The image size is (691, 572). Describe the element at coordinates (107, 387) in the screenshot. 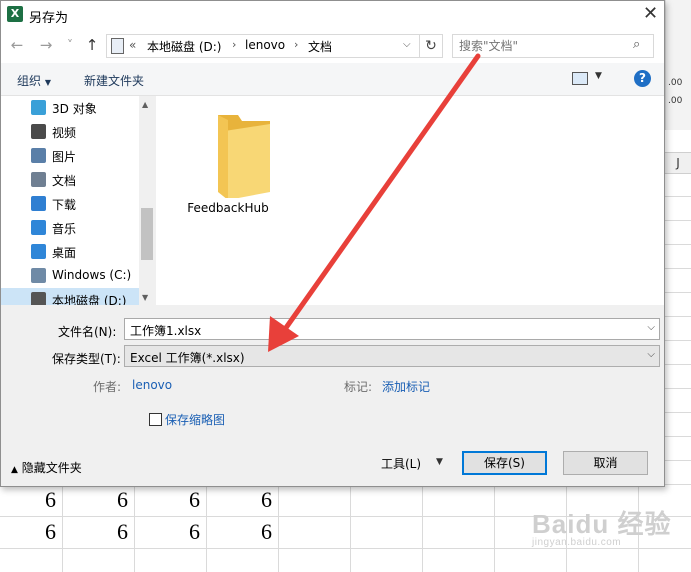

I see `author-label: 作者:` at that location.